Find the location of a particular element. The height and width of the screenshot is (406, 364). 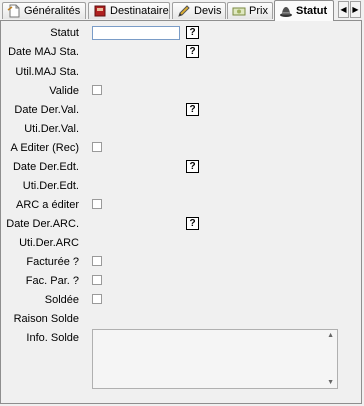

date-der-val-label: Date Der.Val. is located at coordinates (46, 110).